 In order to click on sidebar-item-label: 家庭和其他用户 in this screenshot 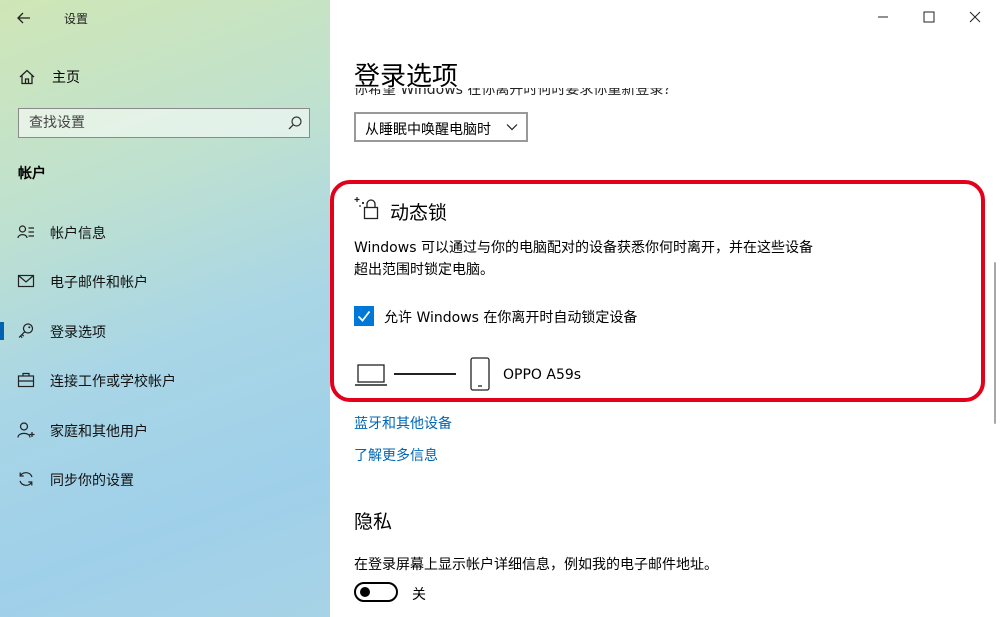, I will do `click(99, 432)`.